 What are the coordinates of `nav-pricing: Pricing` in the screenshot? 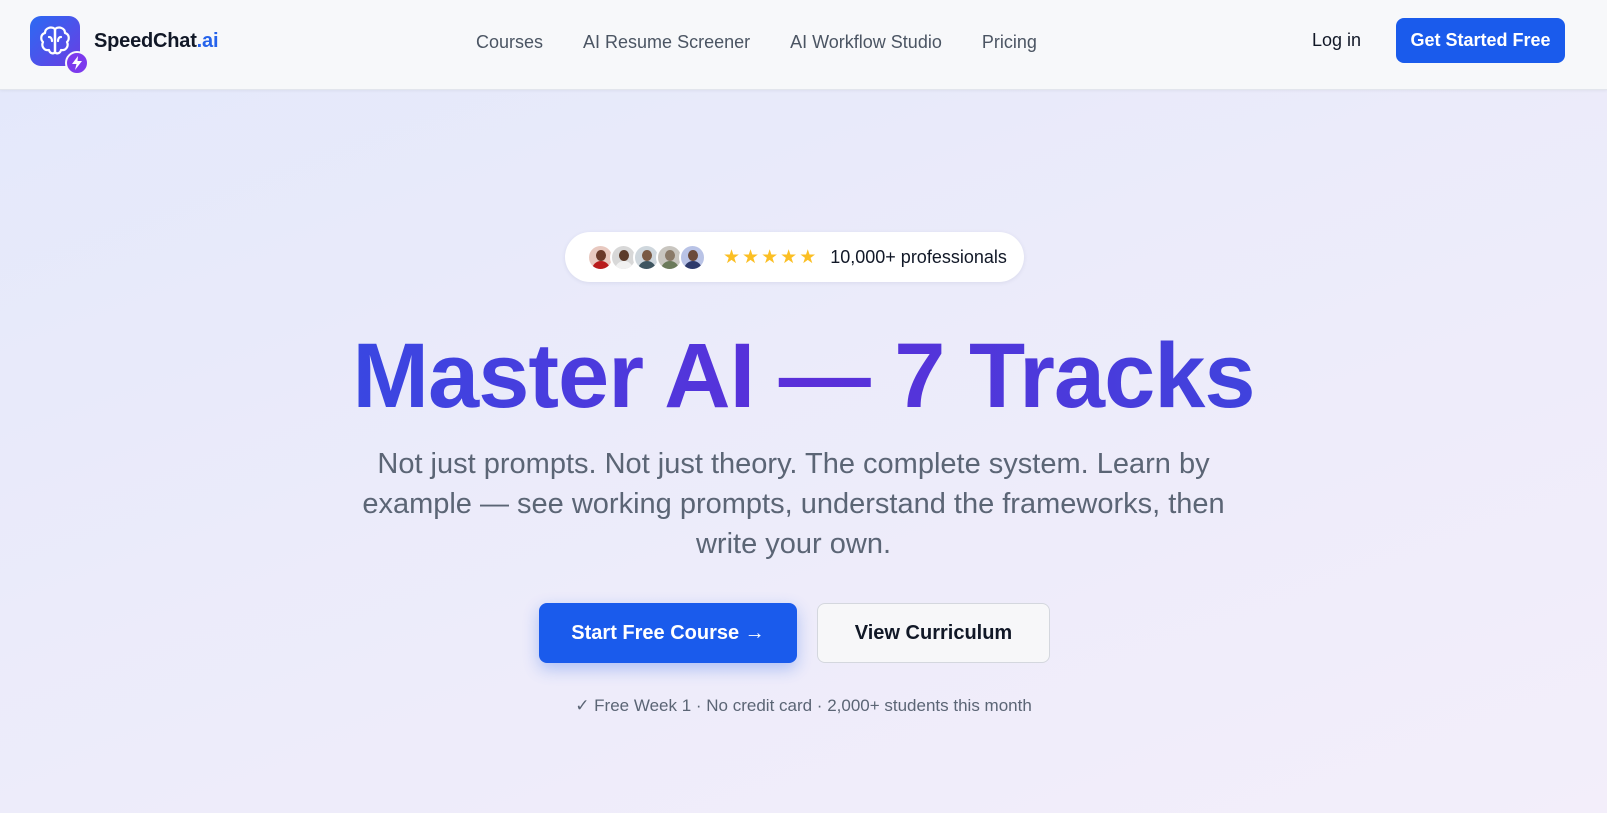 It's located at (1009, 42).